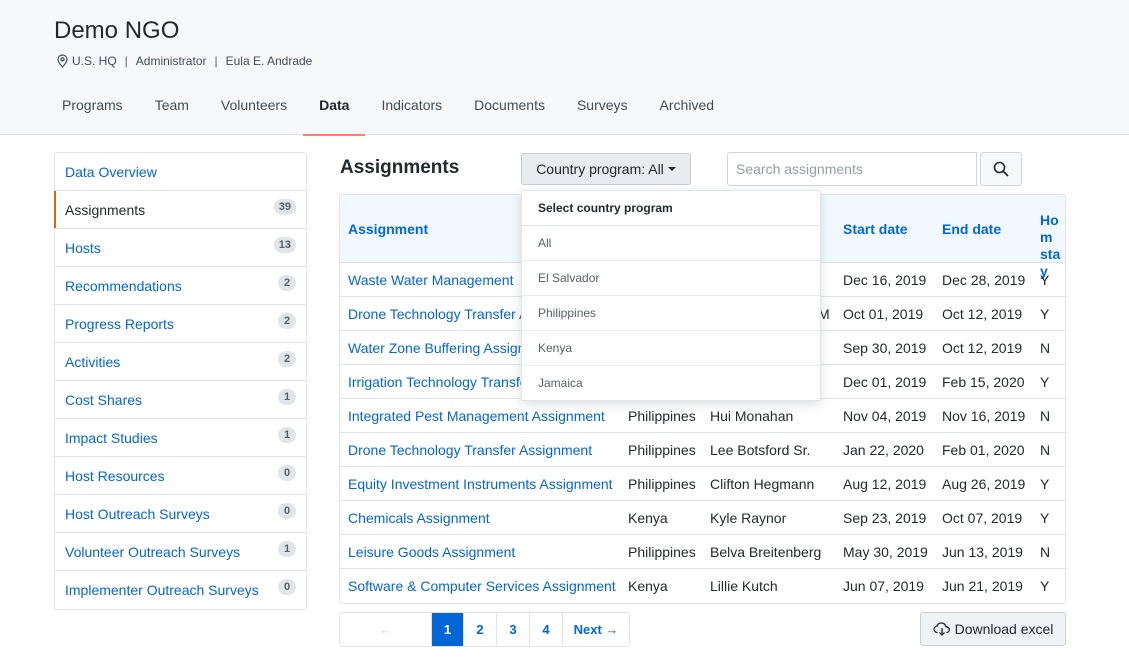 The width and height of the screenshot is (1129, 660). I want to click on assignment-link: Irrigation Technology Transfe, so click(438, 382).